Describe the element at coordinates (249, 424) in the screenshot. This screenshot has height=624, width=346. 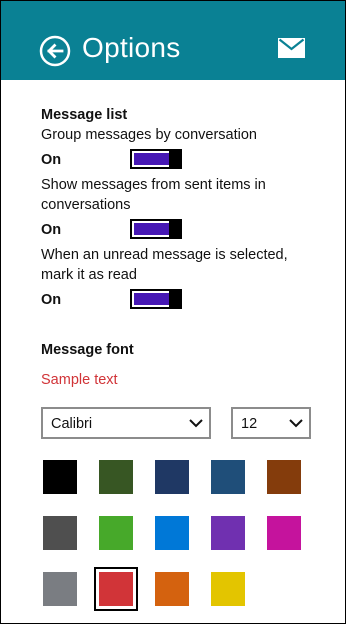
I see `font-size-value: 12` at that location.